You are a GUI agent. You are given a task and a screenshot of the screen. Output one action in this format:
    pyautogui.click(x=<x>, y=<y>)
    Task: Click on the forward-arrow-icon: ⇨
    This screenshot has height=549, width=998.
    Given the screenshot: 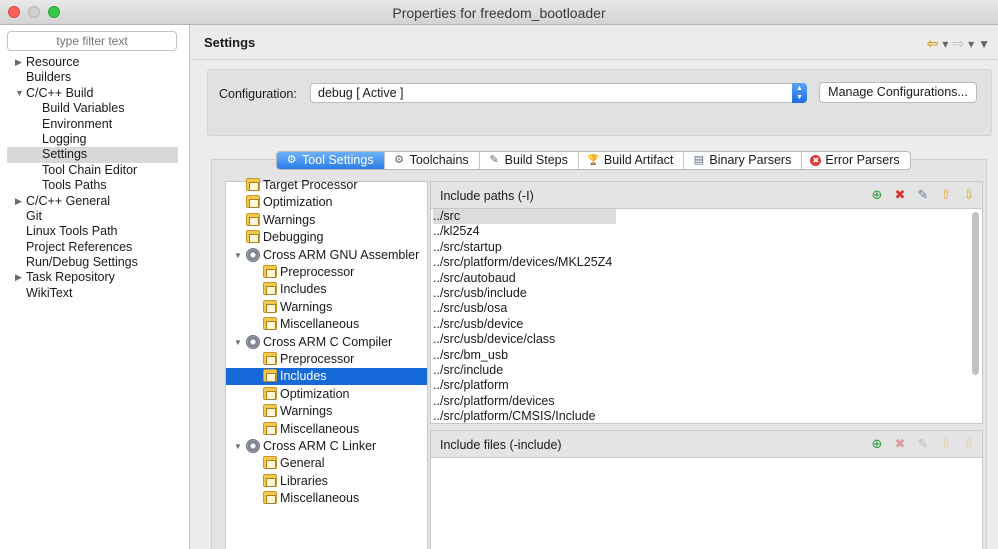 What is the action you would take?
    pyautogui.click(x=958, y=43)
    